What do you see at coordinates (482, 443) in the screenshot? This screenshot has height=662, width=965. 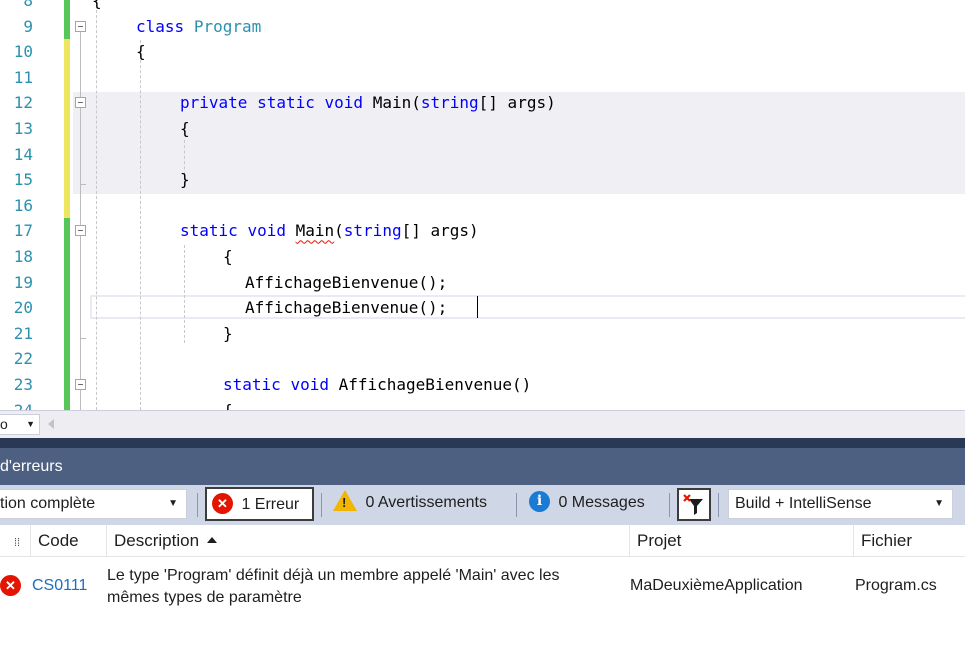 I see `panel-splitter` at bounding box center [482, 443].